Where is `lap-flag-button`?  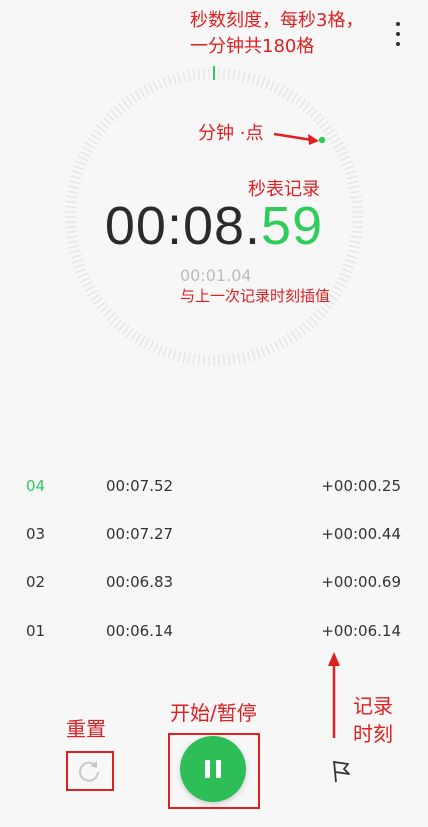
lap-flag-button is located at coordinates (341, 771).